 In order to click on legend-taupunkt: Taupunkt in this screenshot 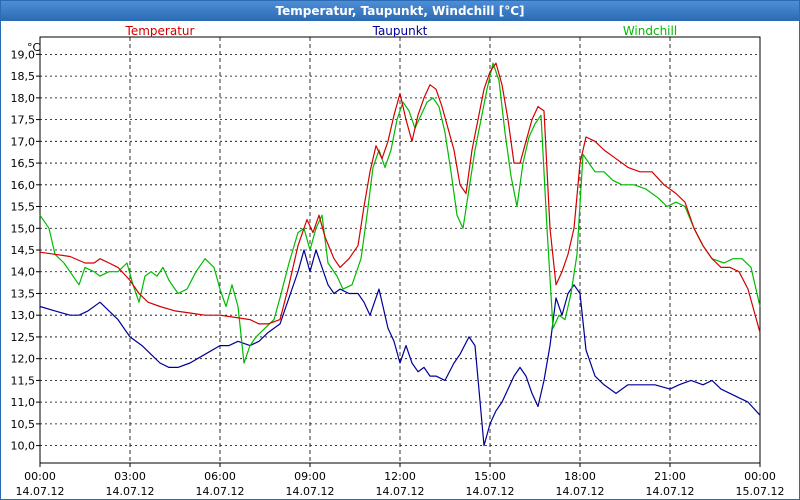, I will do `click(400, 31)`.